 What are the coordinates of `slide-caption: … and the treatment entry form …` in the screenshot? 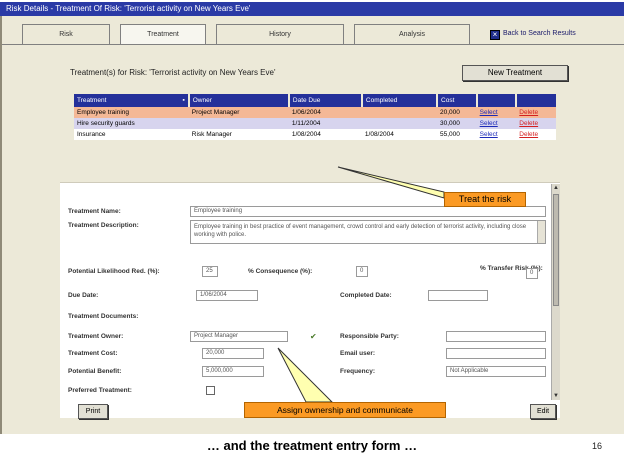 It's located at (312, 445).